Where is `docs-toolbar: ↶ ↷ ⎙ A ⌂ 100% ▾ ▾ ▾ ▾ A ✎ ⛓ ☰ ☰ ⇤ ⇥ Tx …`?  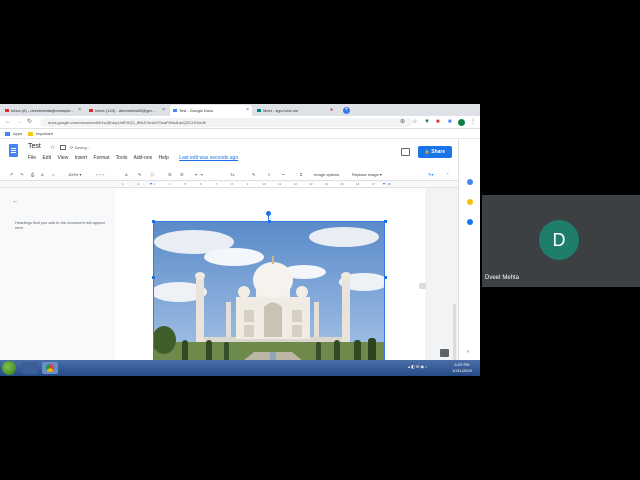
docs-toolbar: ↶ ↷ ⎙ A ⌂ 100% ▾ ▾ ▾ ▾ A ✎ ⛓ ☰ ☰ ⇤ ⇥ Tx … is located at coordinates (229, 175).